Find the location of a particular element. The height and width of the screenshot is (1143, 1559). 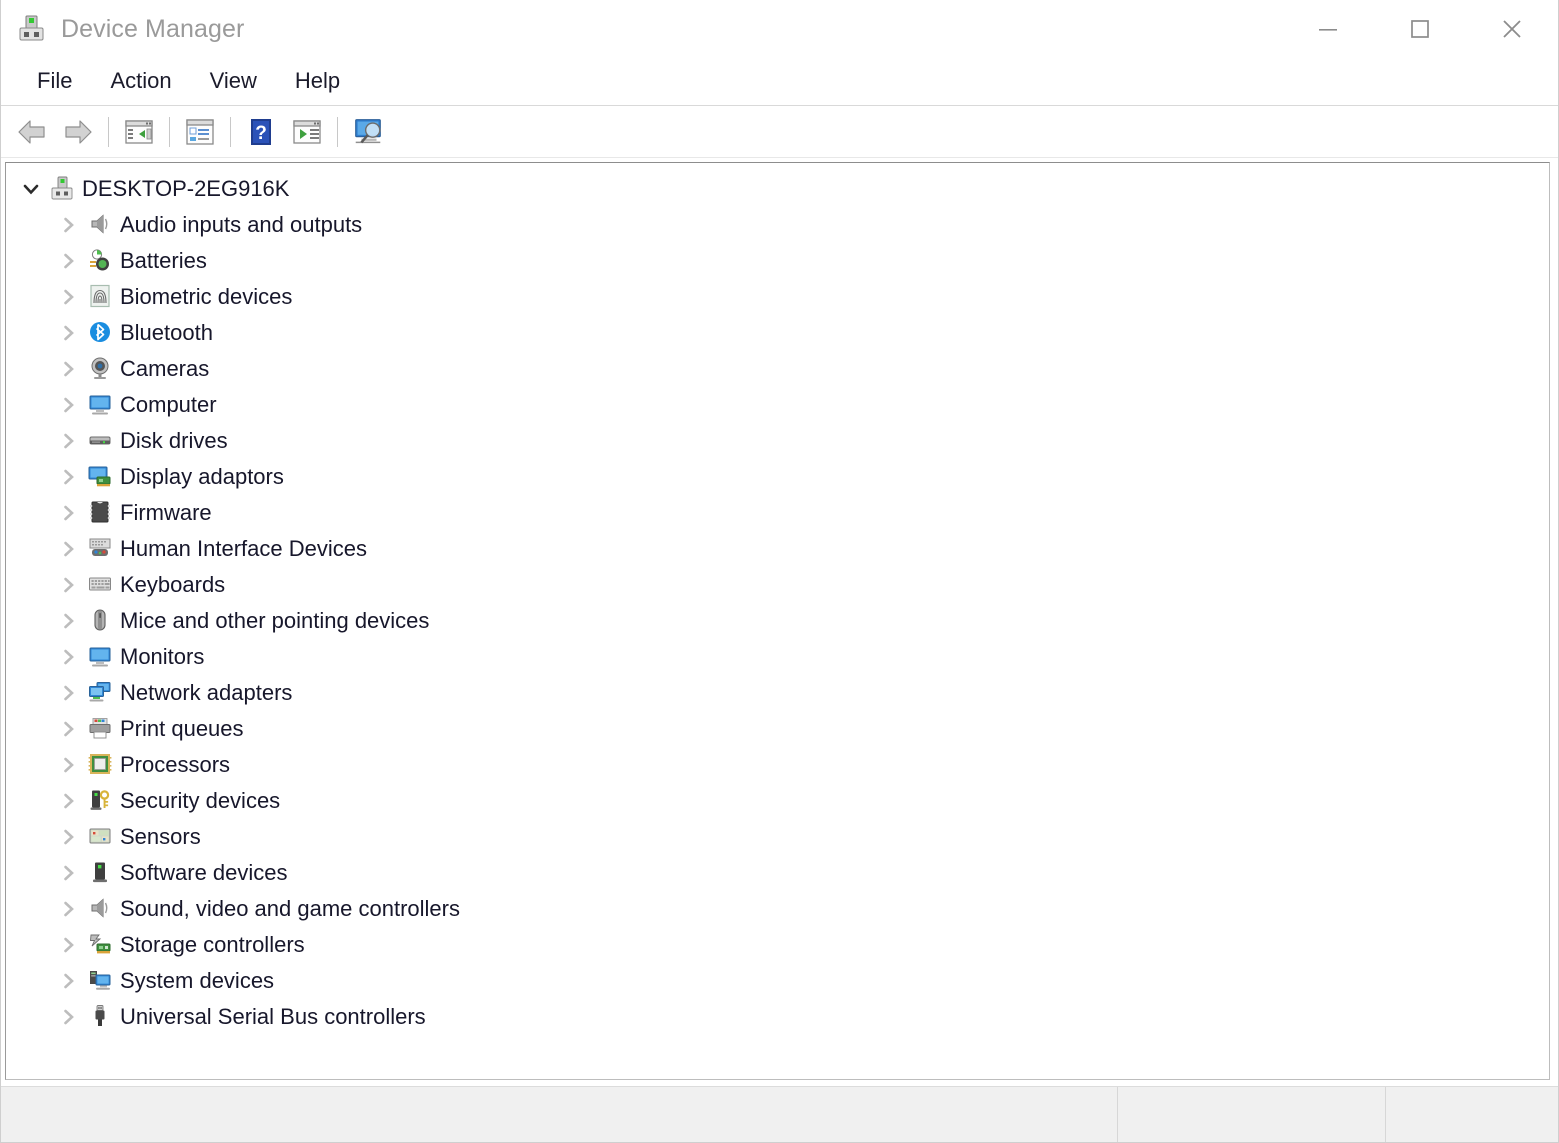

chevron-down-icon is located at coordinates (31, 189).